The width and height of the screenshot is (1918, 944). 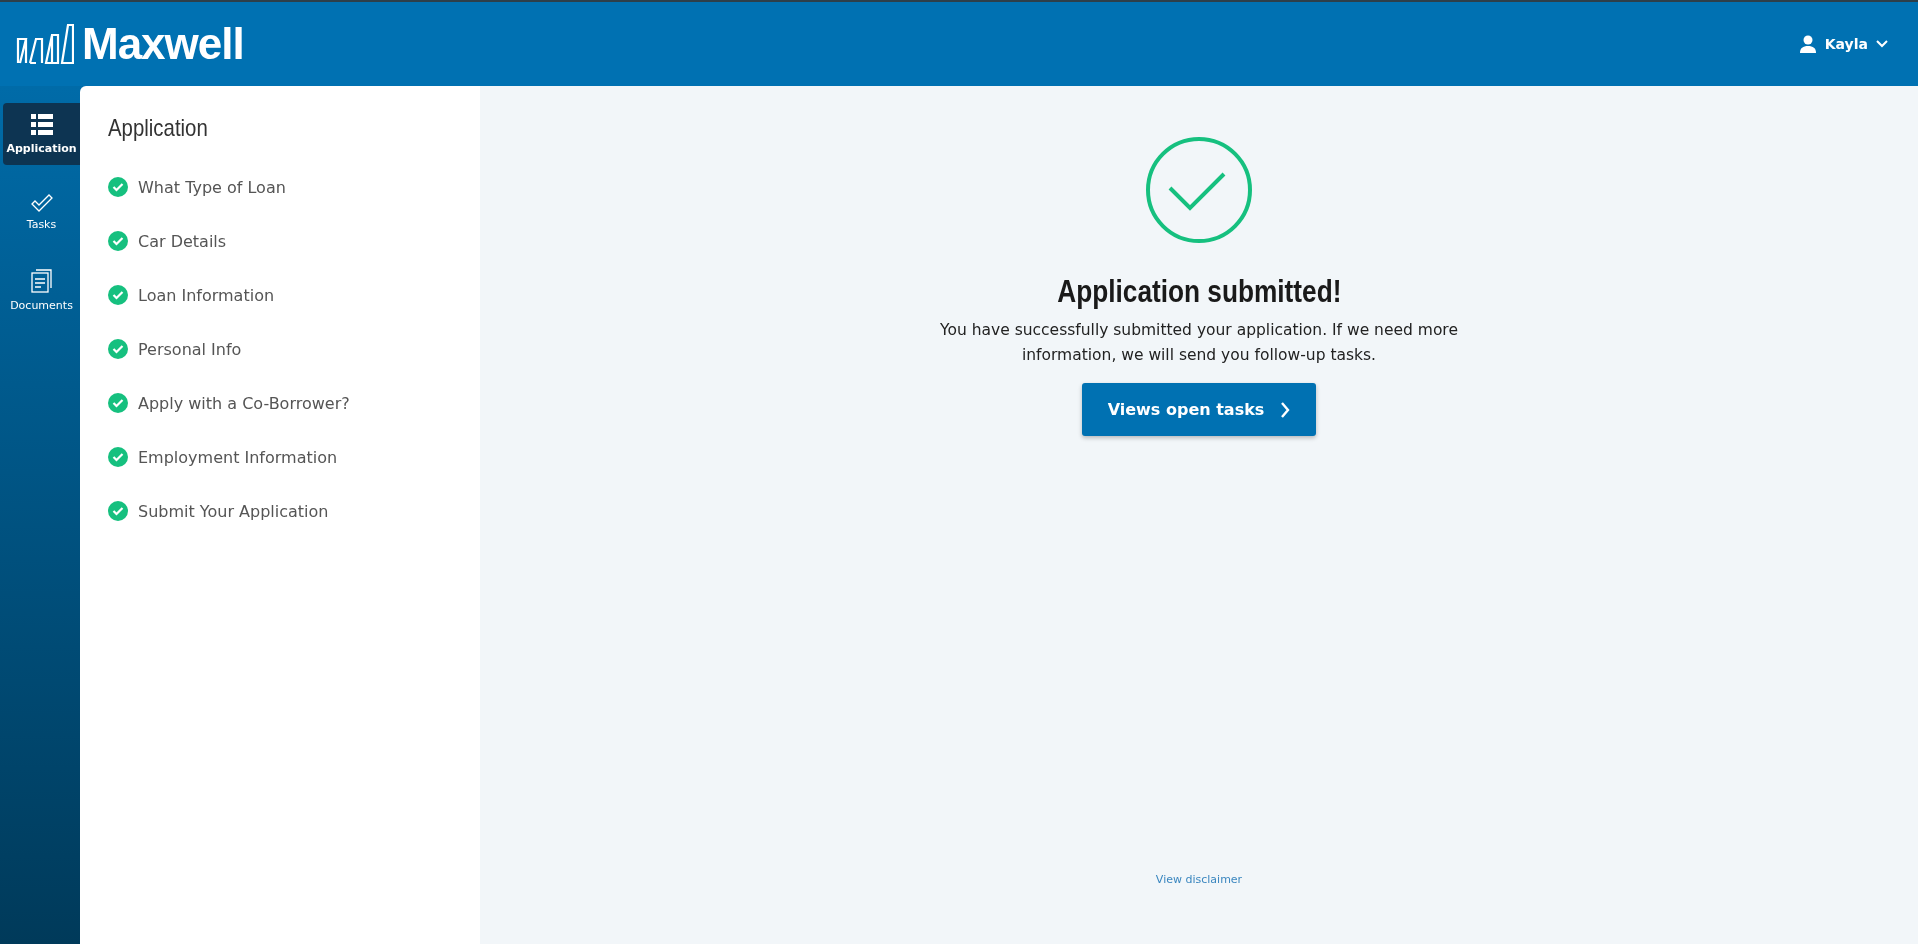 I want to click on confirmation-message: You have successfully submitted your application. If we need more information, we will send you follow-up tasks., so click(x=1199, y=343).